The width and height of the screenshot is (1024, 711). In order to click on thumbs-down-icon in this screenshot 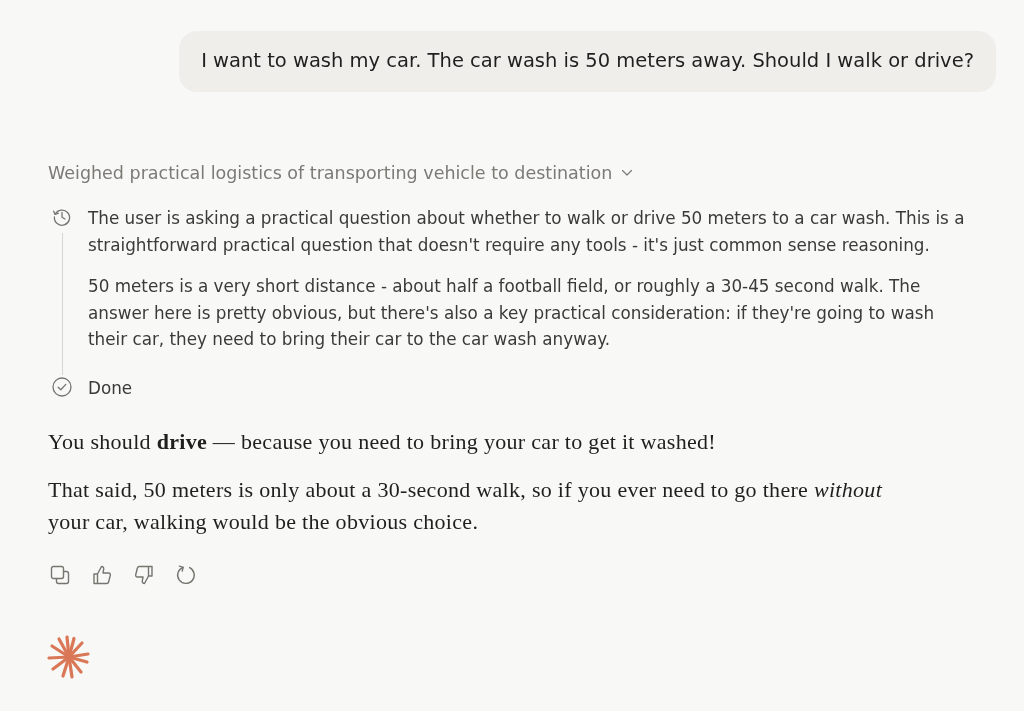, I will do `click(144, 575)`.